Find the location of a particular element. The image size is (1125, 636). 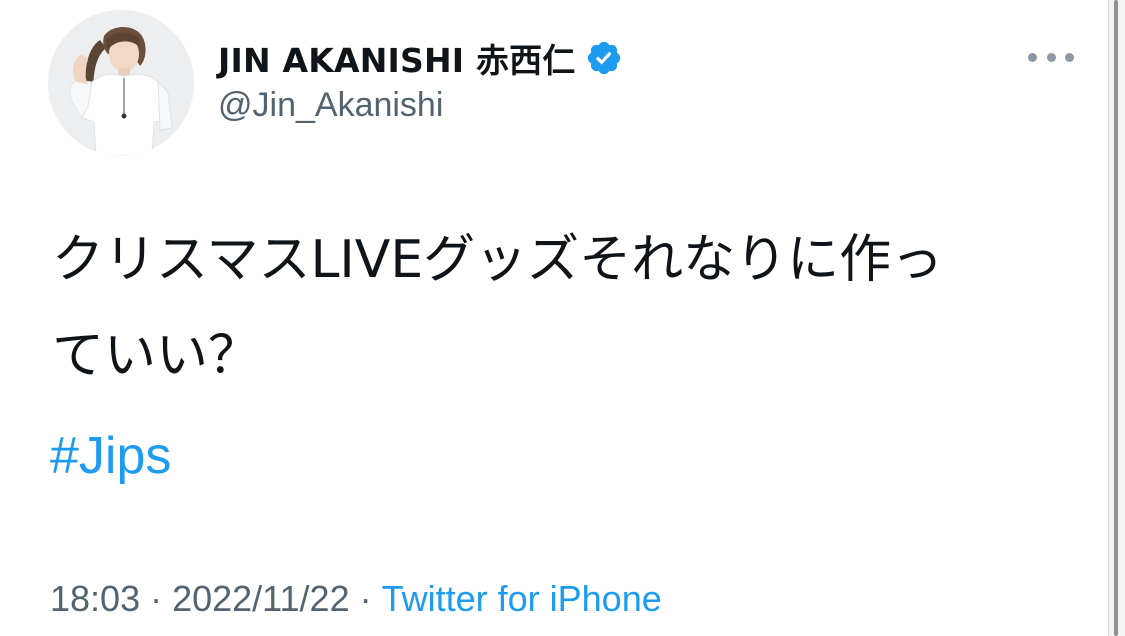

tweet-text-line: クリスマスLIVEグッズそれなりに作っ is located at coordinates (498, 260).